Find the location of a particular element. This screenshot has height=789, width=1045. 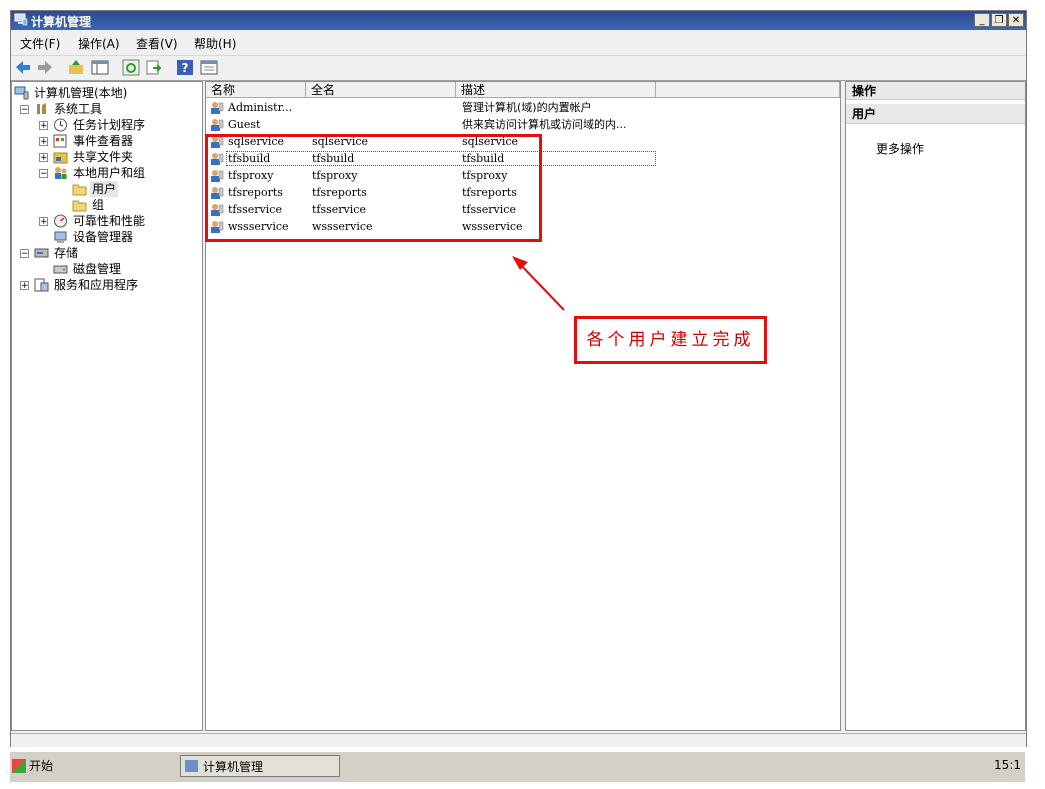

tree-label: 系统工具 is located at coordinates (78, 109).